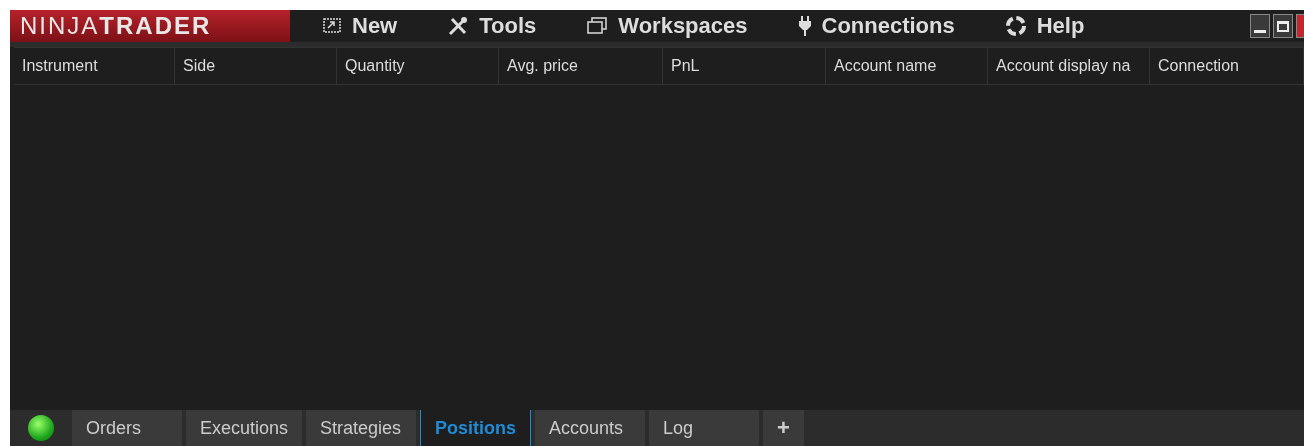 The image size is (1304, 446). Describe the element at coordinates (1015, 26) in the screenshot. I see `lifebuoy-icon` at that location.